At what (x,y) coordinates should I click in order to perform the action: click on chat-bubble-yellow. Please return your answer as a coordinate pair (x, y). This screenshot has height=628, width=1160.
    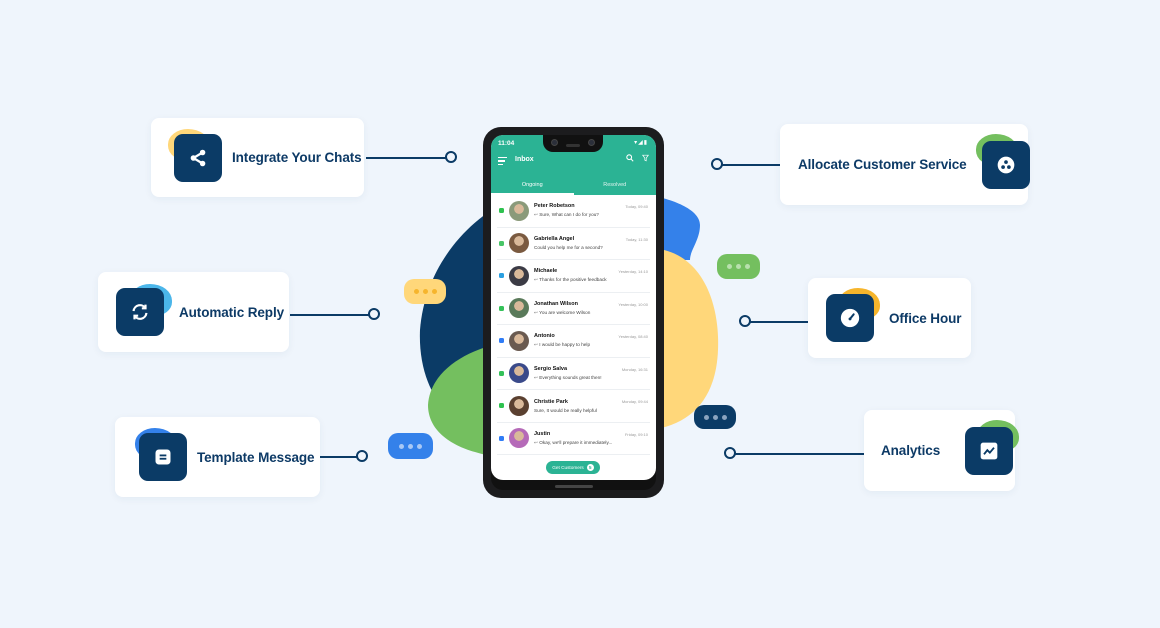
    Looking at the image, I should click on (425, 291).